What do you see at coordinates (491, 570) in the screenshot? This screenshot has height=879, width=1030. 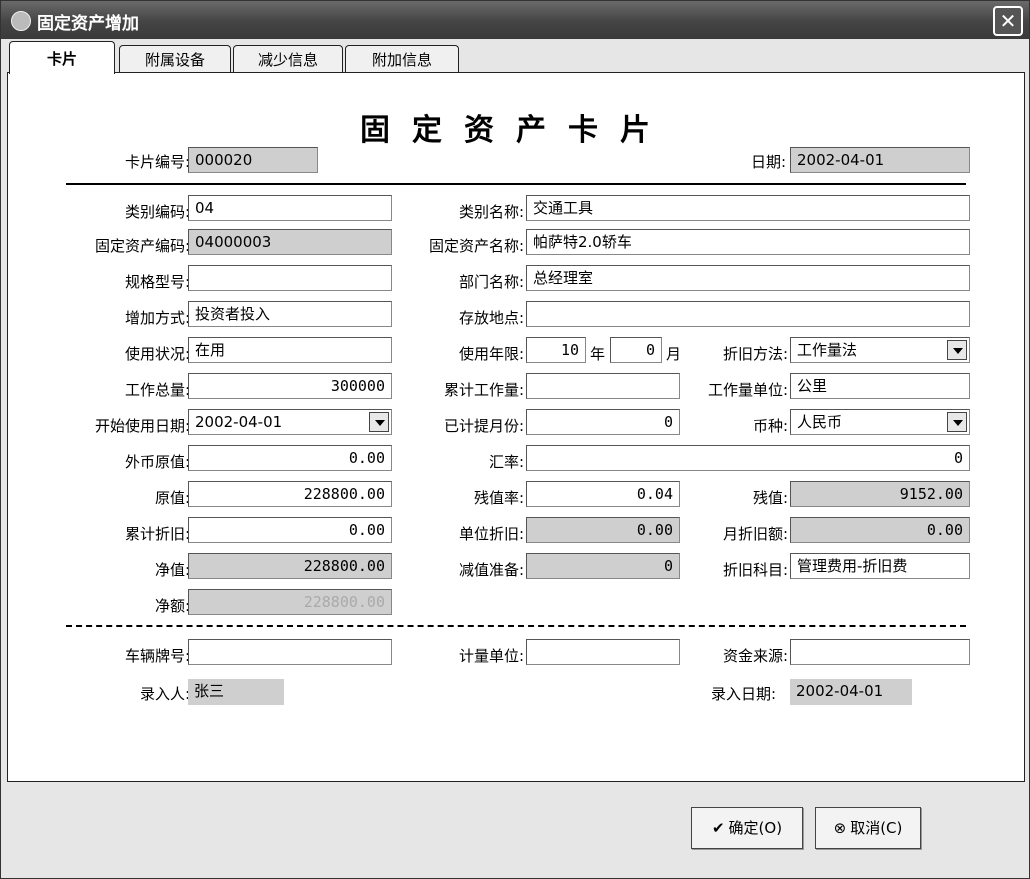 I see `impairment-label: 减值准备:` at bounding box center [491, 570].